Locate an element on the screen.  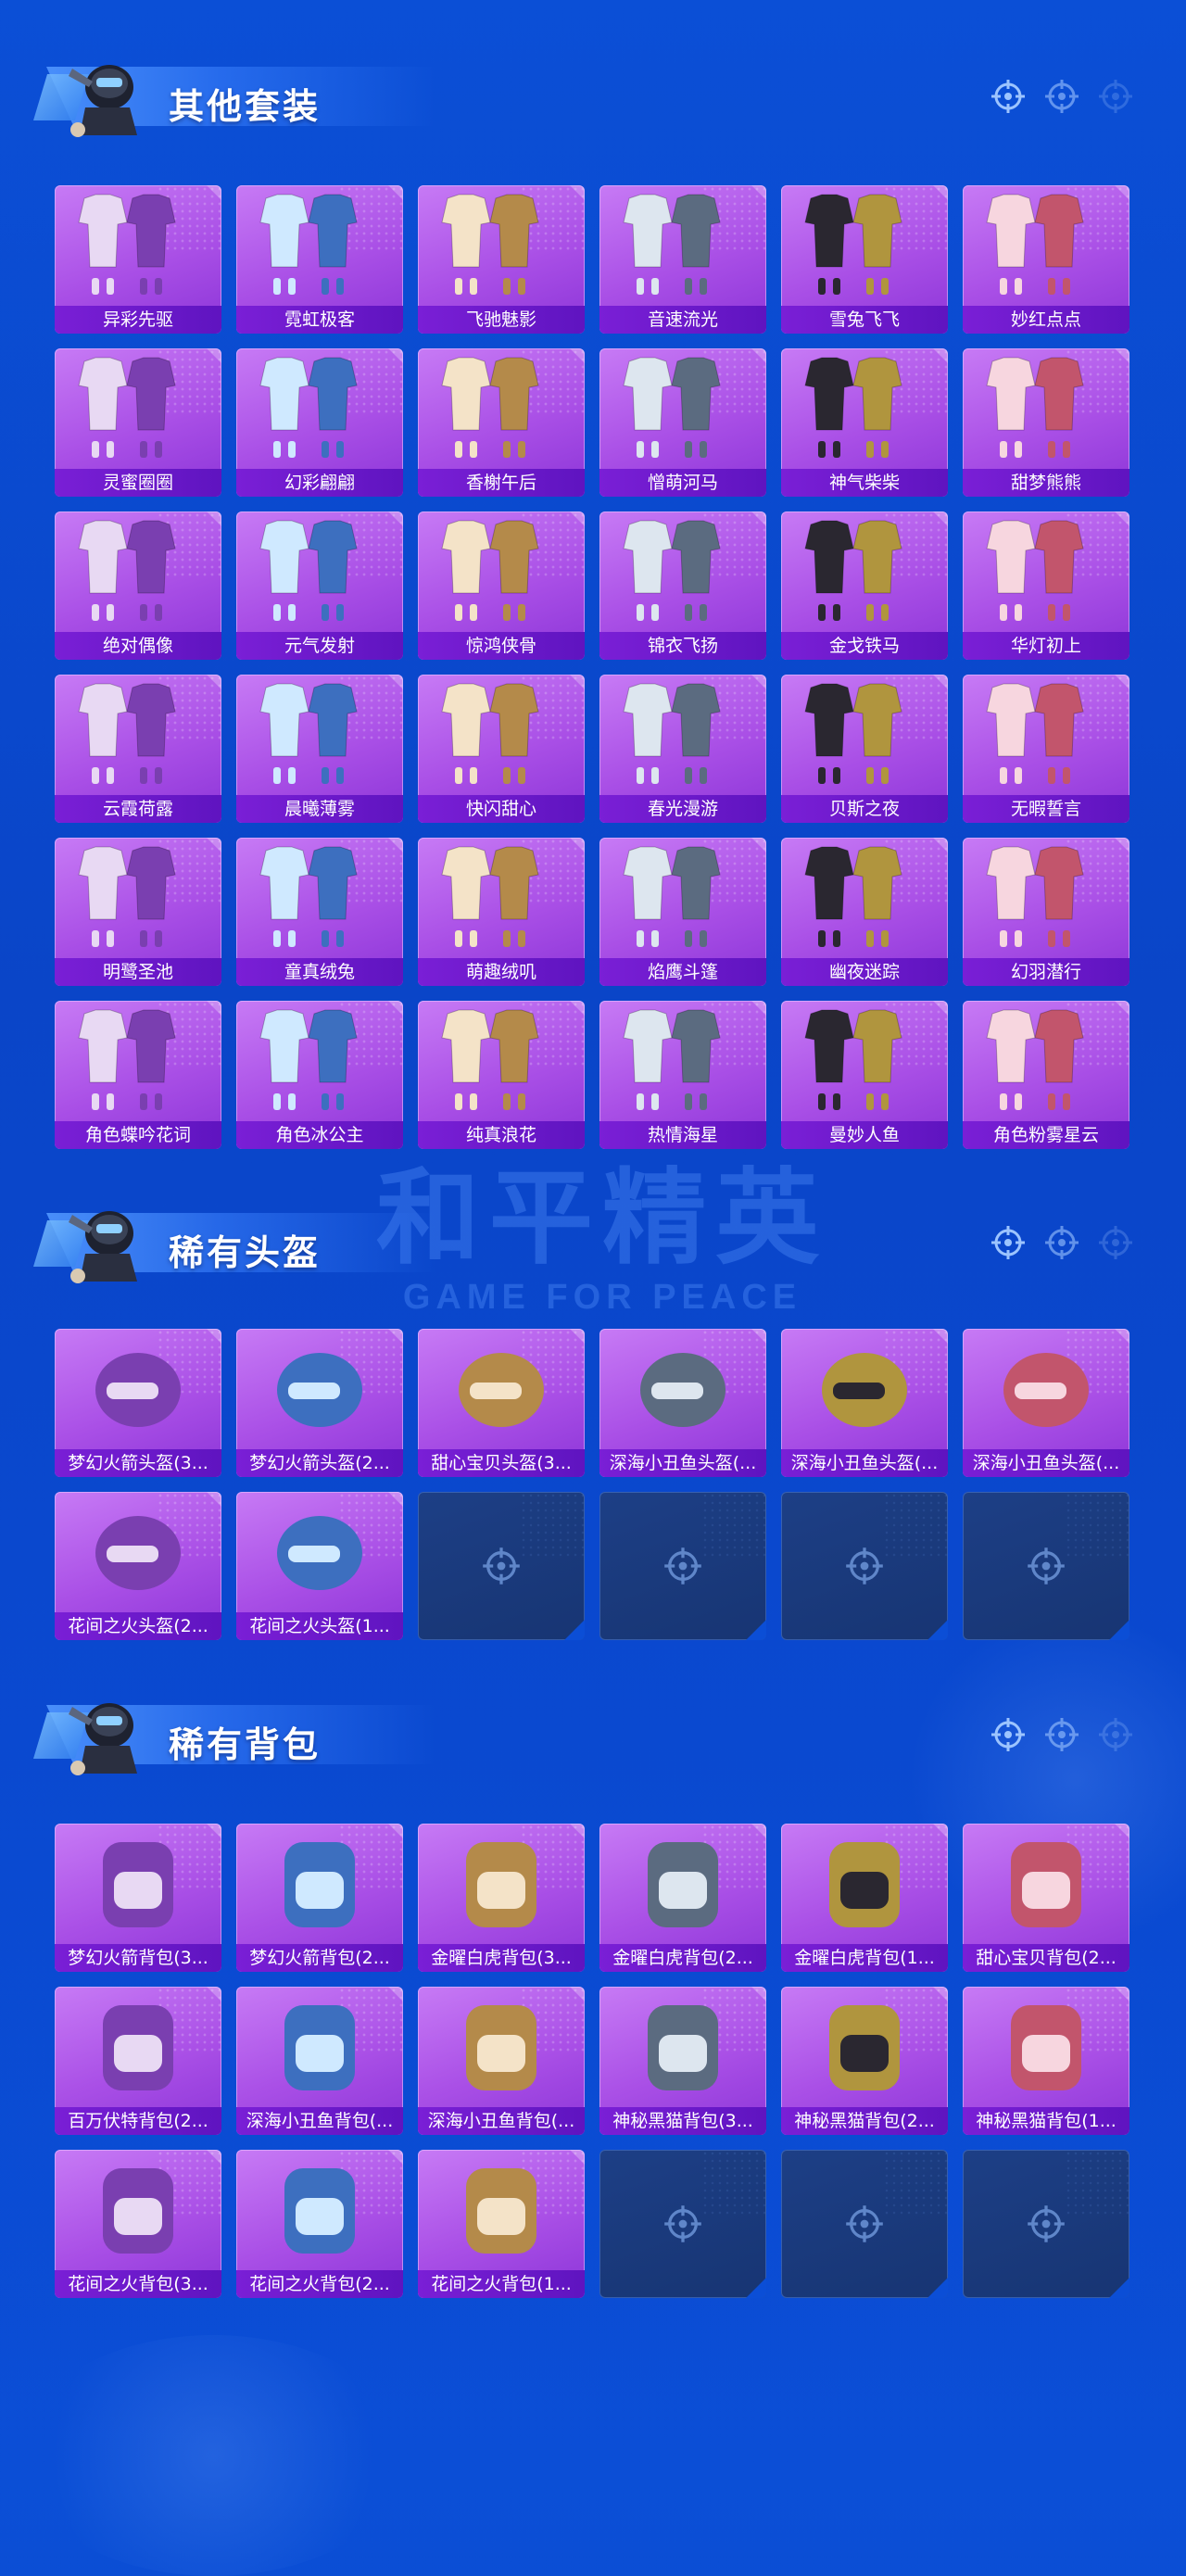
empty-slot is located at coordinates (1046, 2224).